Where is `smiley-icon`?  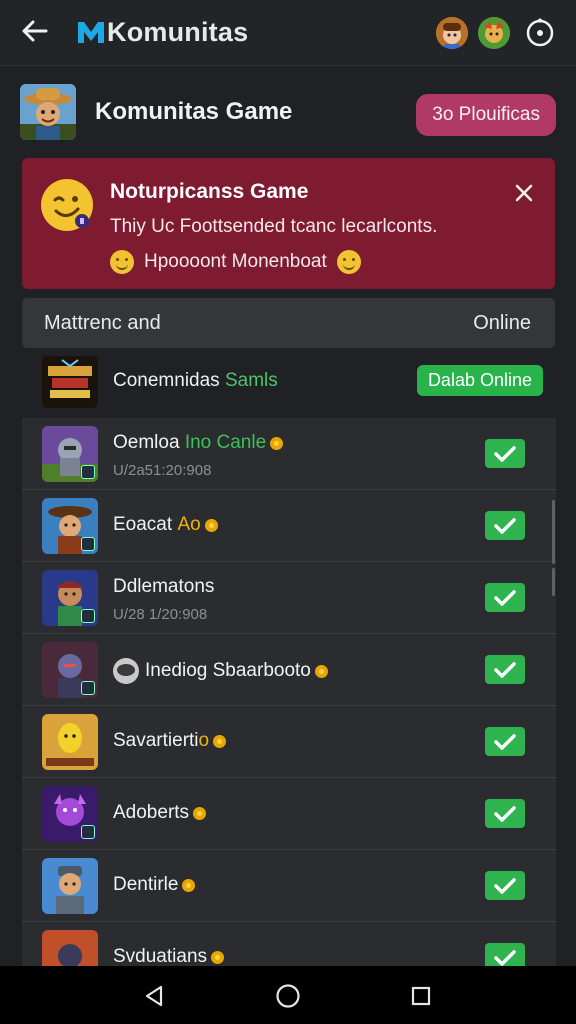 smiley-icon is located at coordinates (122, 262).